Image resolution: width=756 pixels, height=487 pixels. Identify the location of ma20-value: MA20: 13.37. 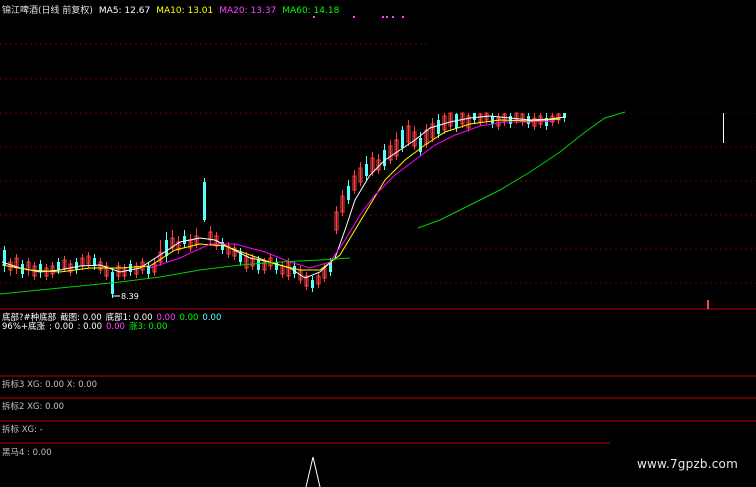
(248, 11).